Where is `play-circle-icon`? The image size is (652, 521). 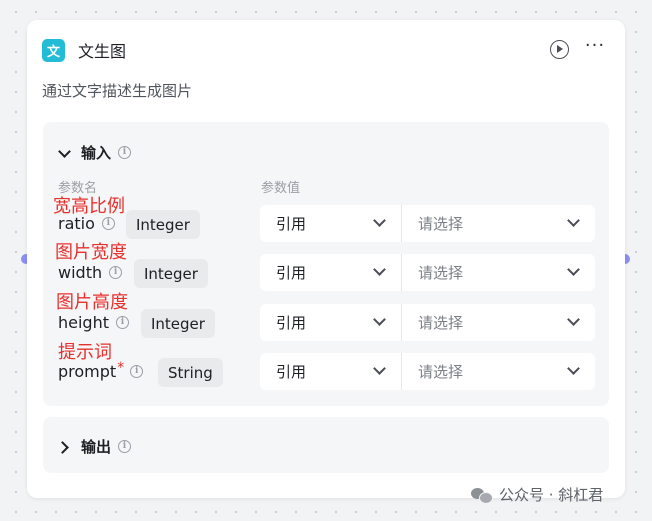 play-circle-icon is located at coordinates (559, 49).